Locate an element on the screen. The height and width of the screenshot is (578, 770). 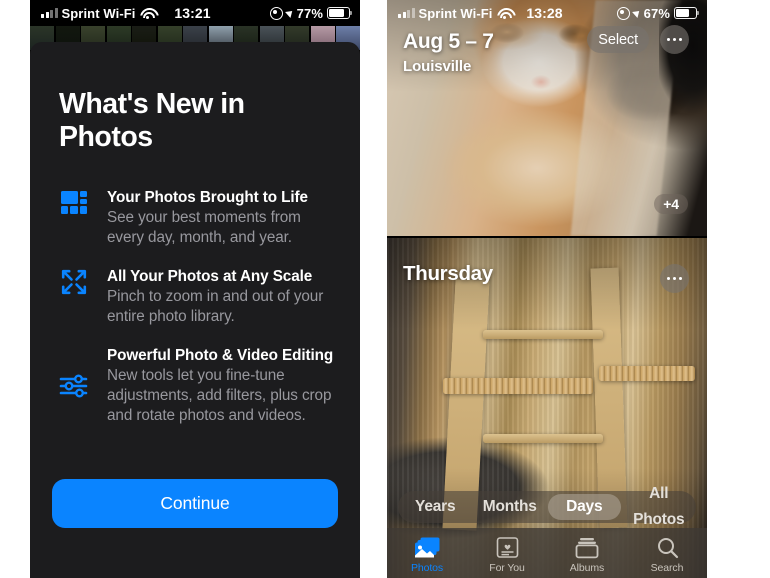
right-status-bar: Sprint Wi-Fi 13:28 67% is located at coordinates (547, 13).